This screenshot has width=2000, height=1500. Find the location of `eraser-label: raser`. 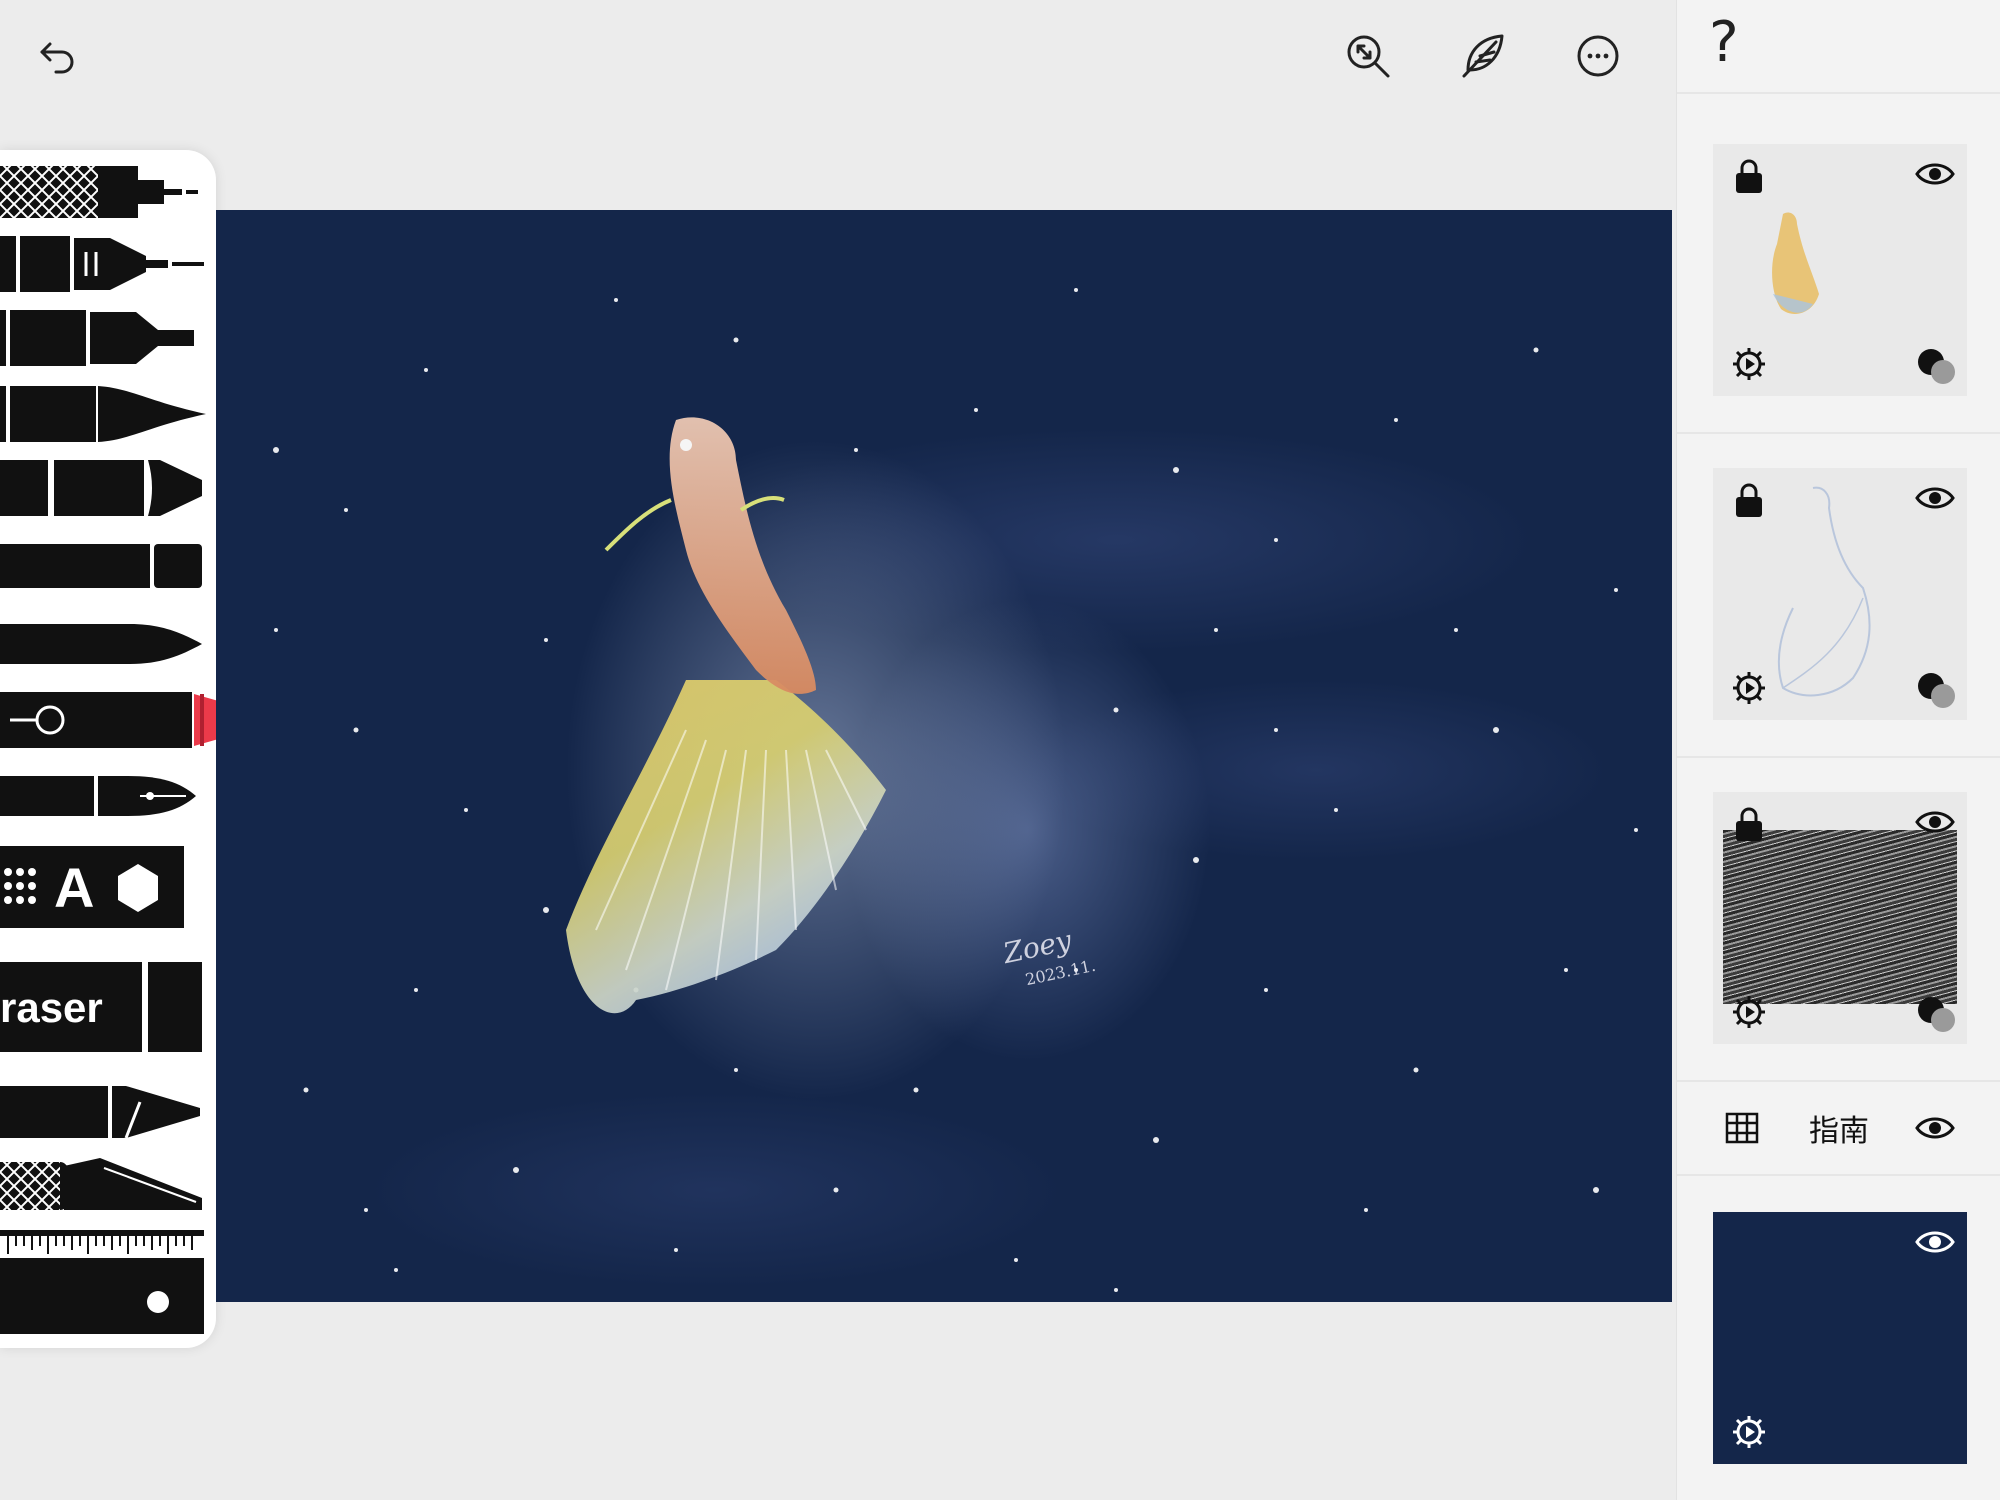

eraser-label: raser is located at coordinates (51, 1007).